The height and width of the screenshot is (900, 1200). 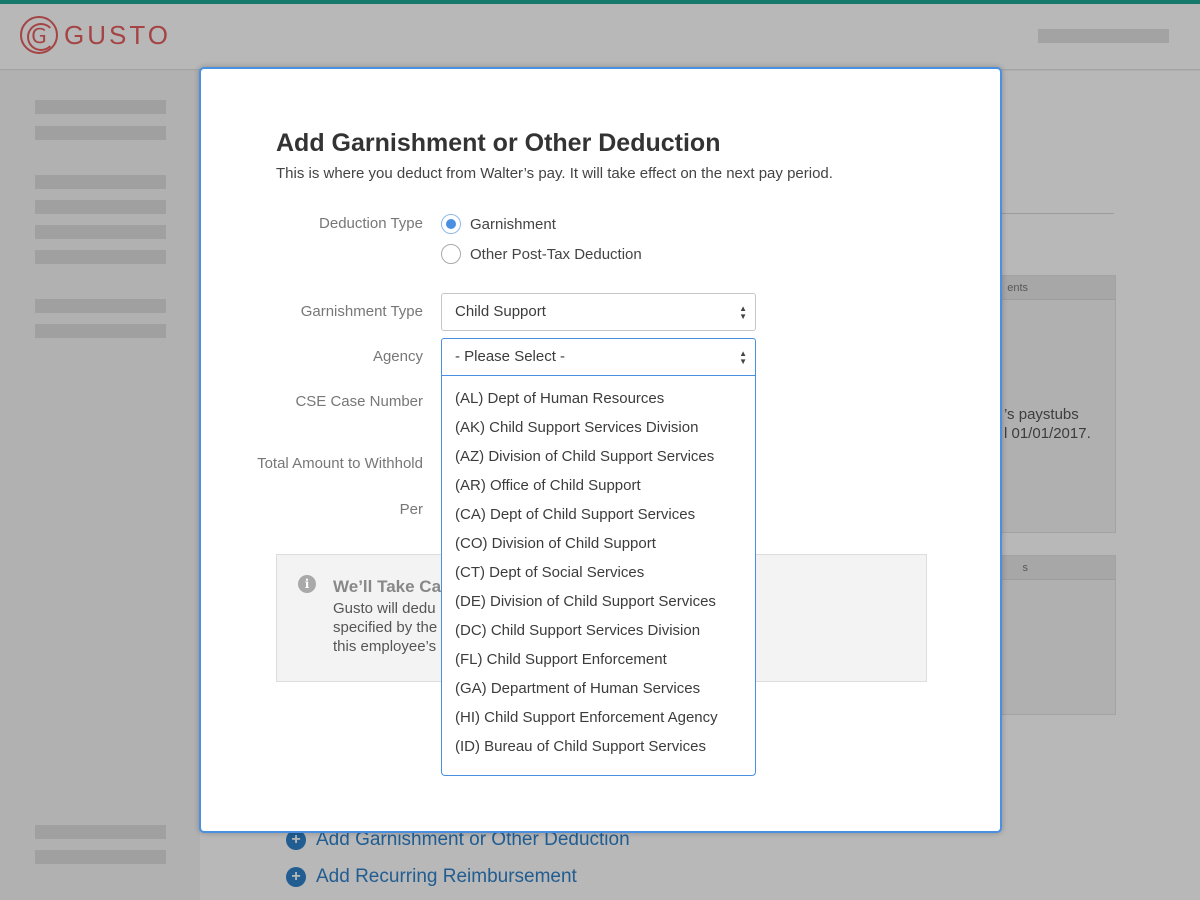 I want to click on agency-option: (GA) Department of Human Services, so click(x=598, y=693).